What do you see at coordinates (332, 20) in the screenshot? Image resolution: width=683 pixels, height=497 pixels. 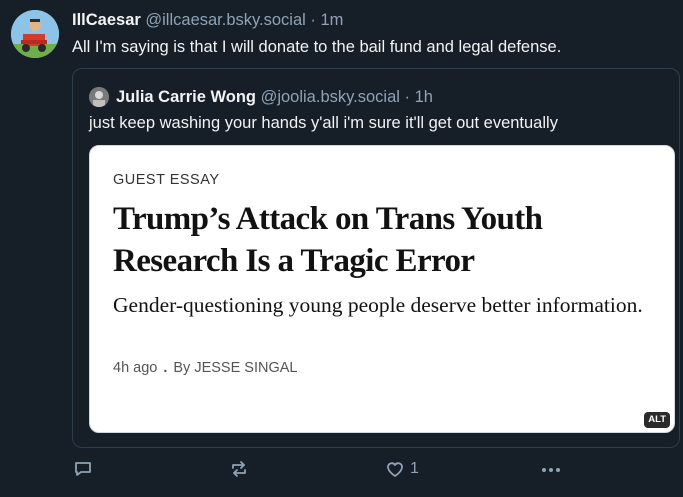 I see `post-time: 1m` at bounding box center [332, 20].